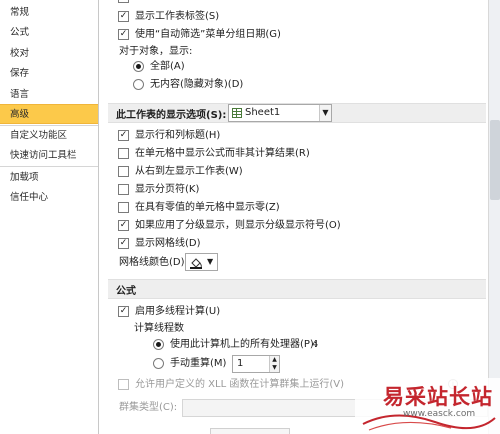  What do you see at coordinates (438, 396) in the screenshot?
I see `watermark-title: 易采站长站` at bounding box center [438, 396].